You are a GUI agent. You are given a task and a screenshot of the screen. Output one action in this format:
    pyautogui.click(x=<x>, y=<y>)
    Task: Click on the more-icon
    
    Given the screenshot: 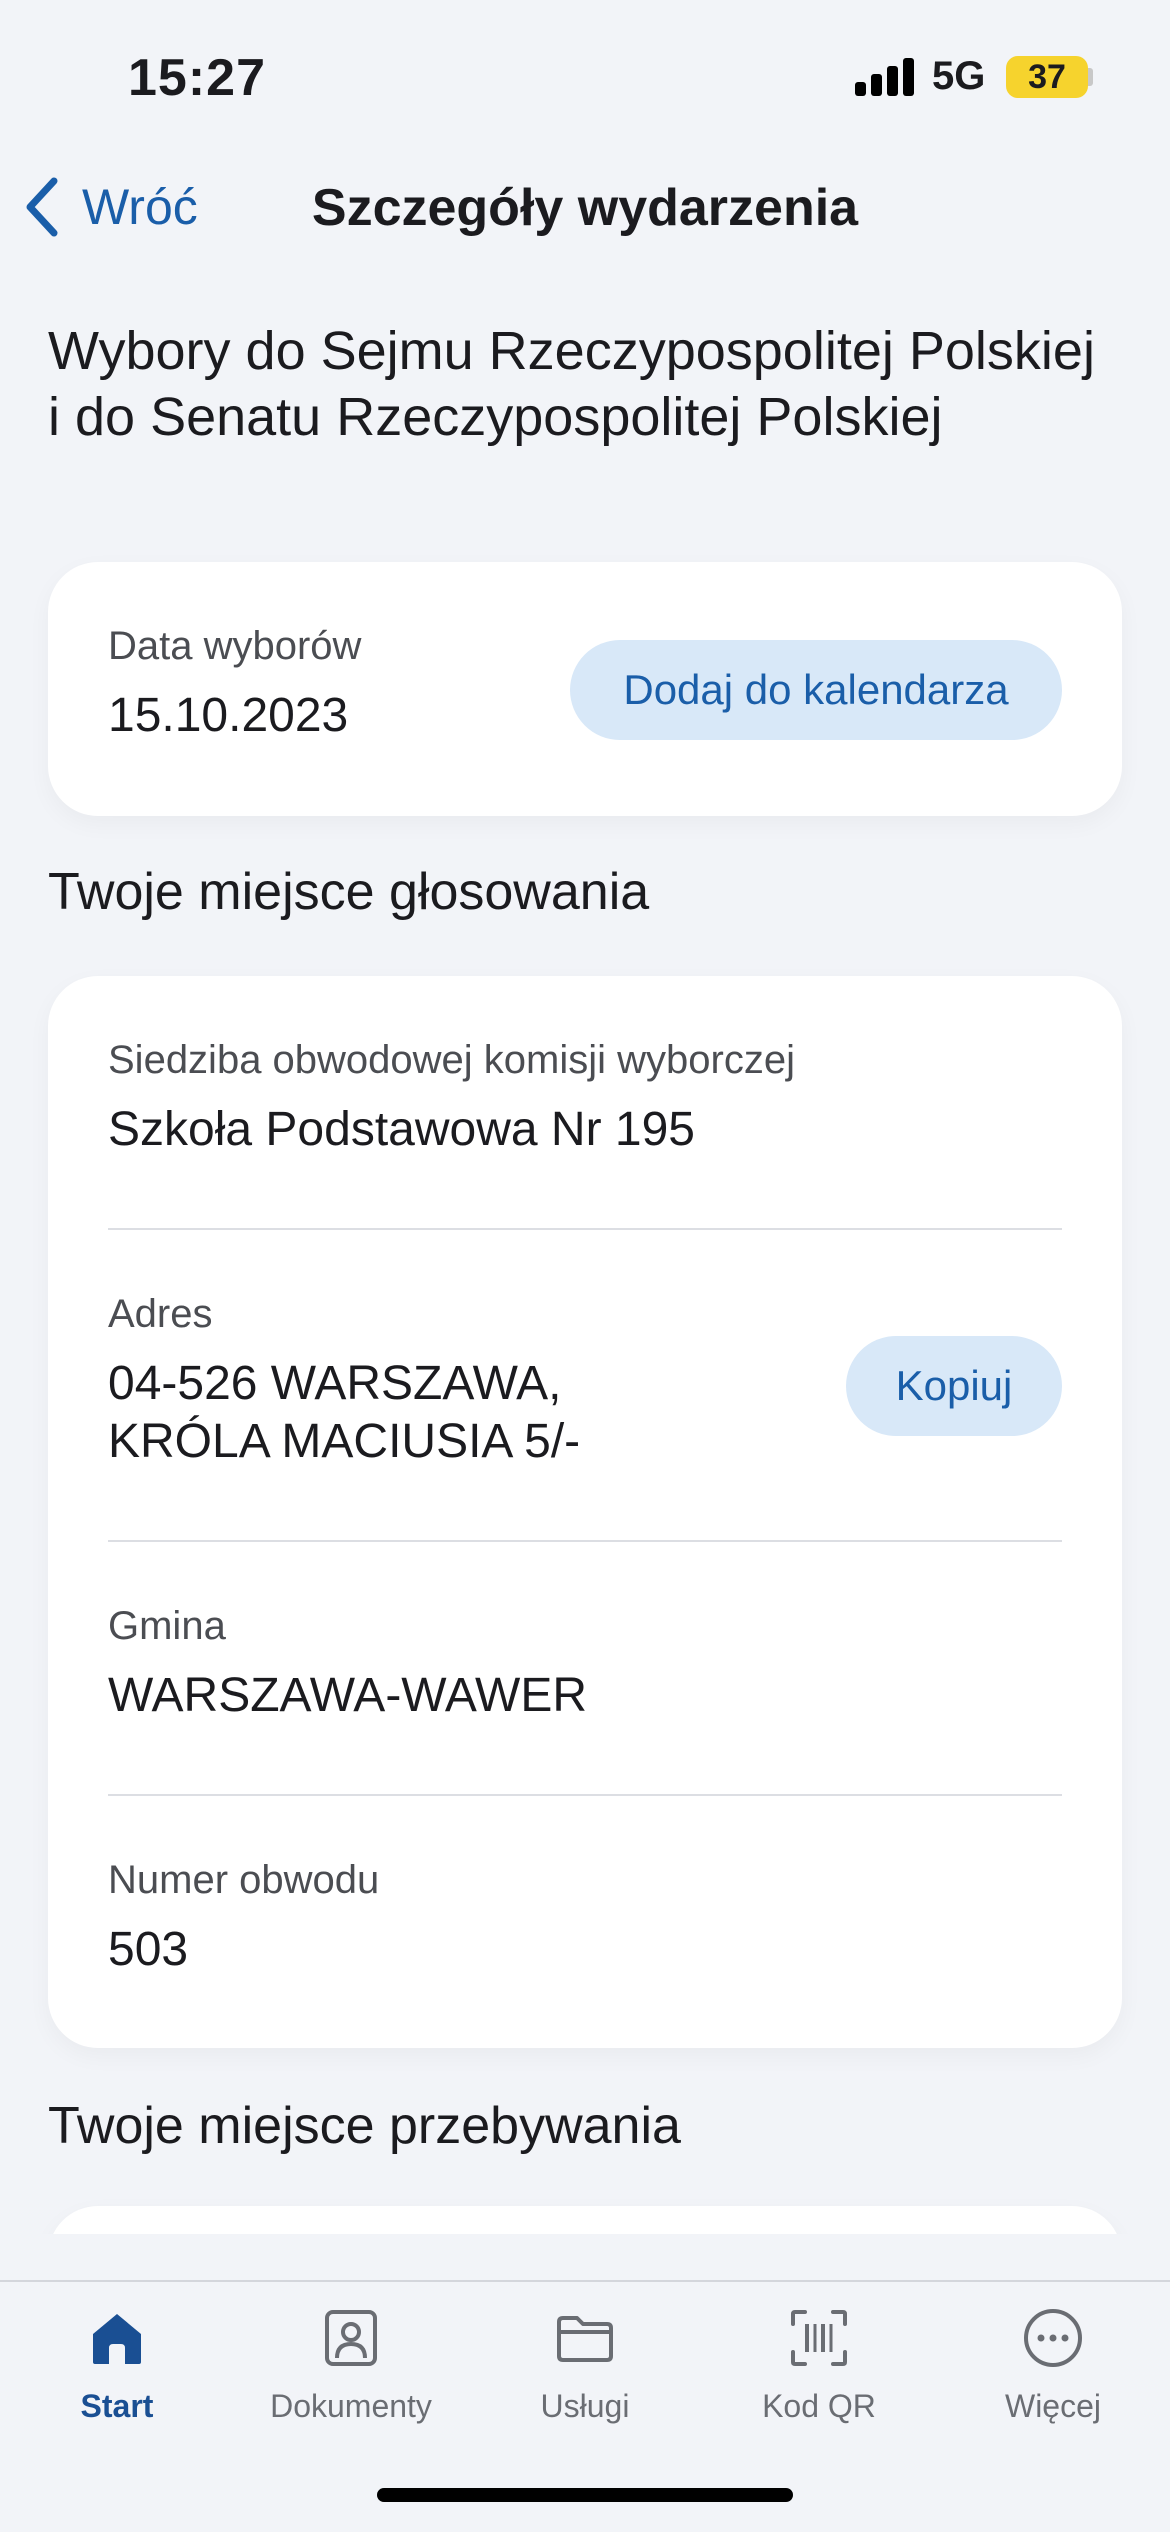 What is the action you would take?
    pyautogui.click(x=1053, y=2338)
    